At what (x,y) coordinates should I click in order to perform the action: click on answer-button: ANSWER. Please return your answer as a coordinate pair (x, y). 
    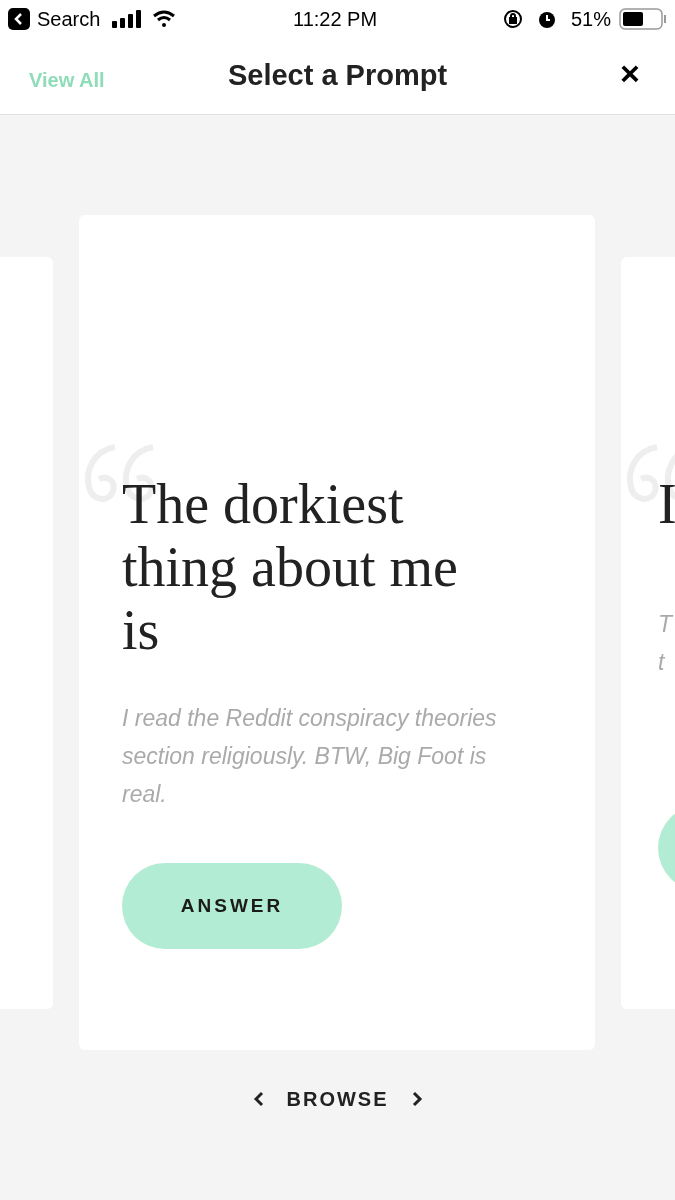
    Looking at the image, I should click on (232, 906).